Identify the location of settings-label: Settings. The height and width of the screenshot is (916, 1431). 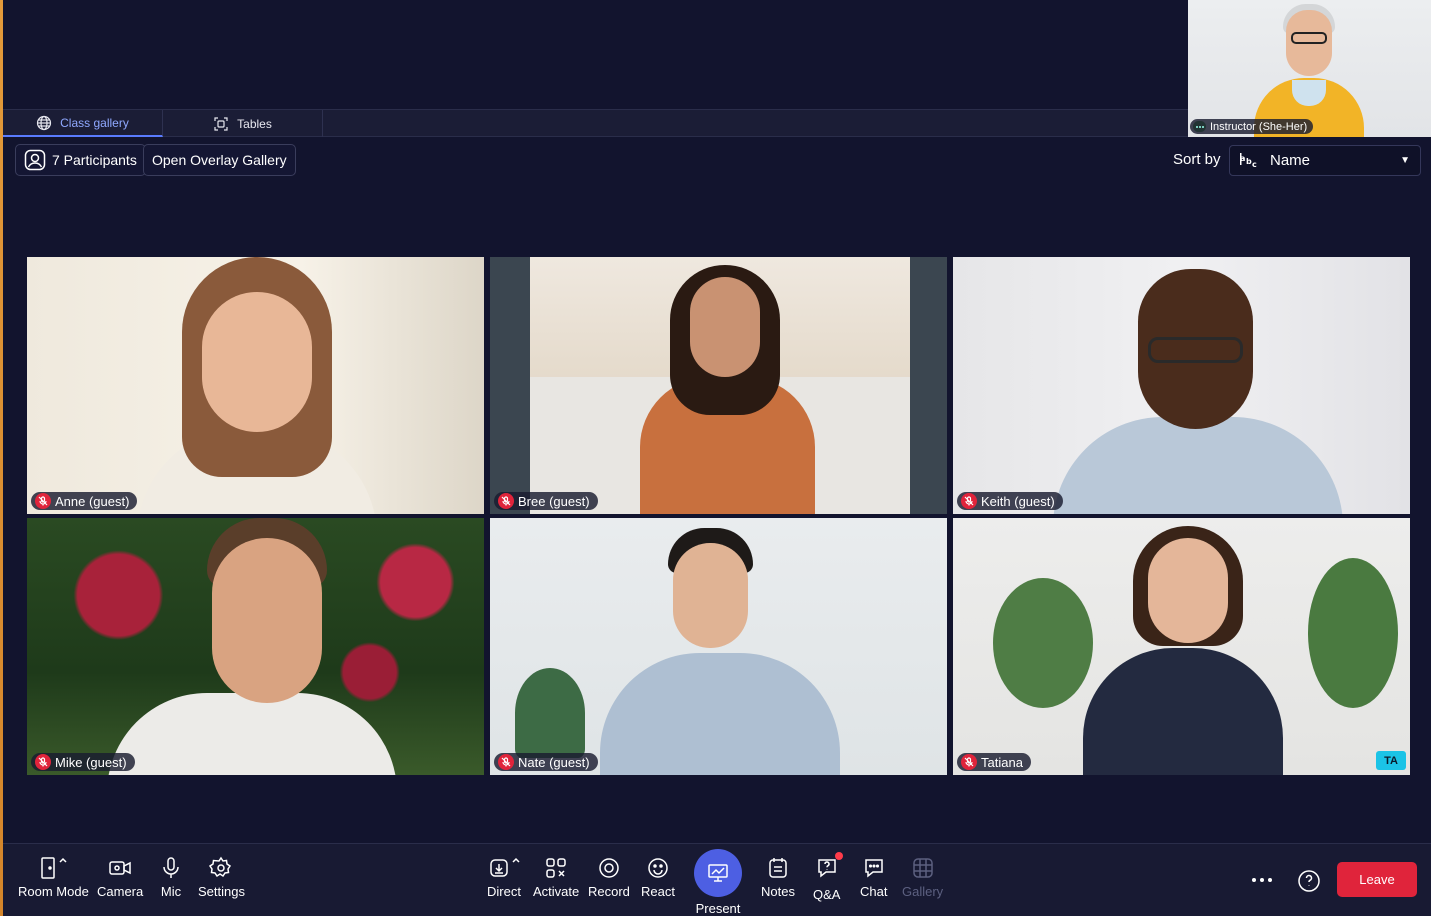
(221, 891).